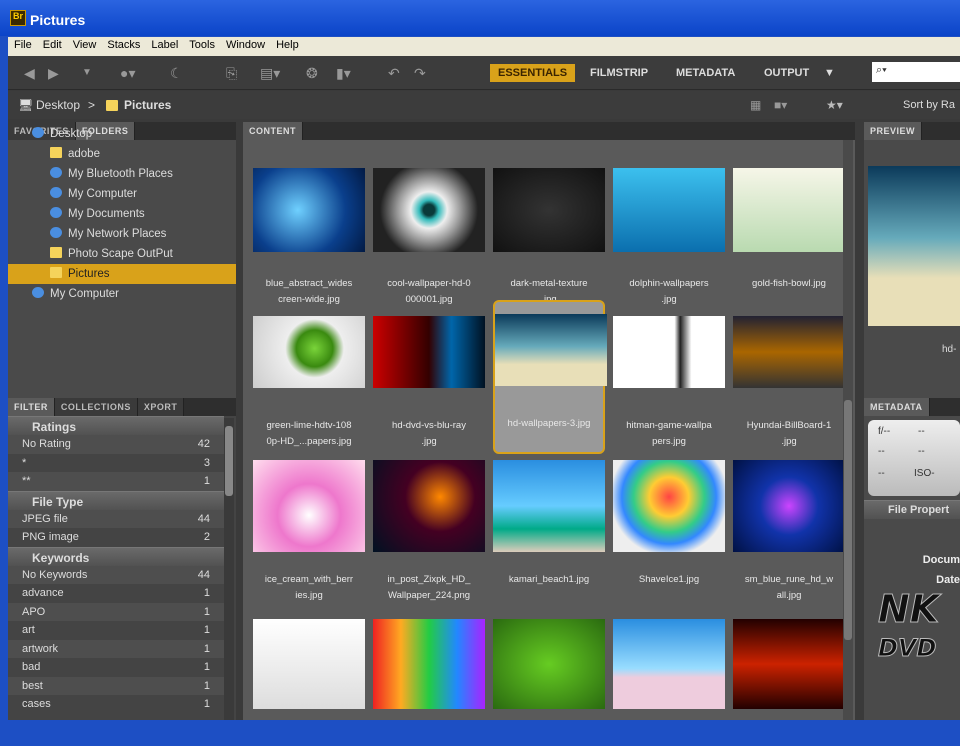  I want to click on folder-icon, so click(56, 252).